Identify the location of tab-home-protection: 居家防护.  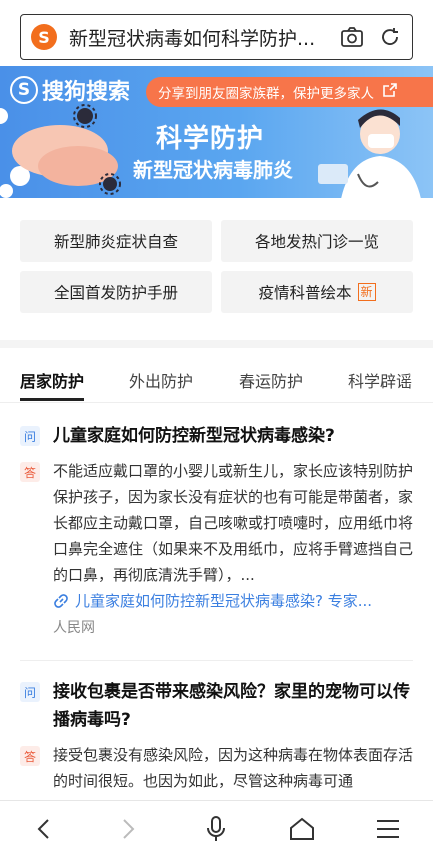
(52, 380).